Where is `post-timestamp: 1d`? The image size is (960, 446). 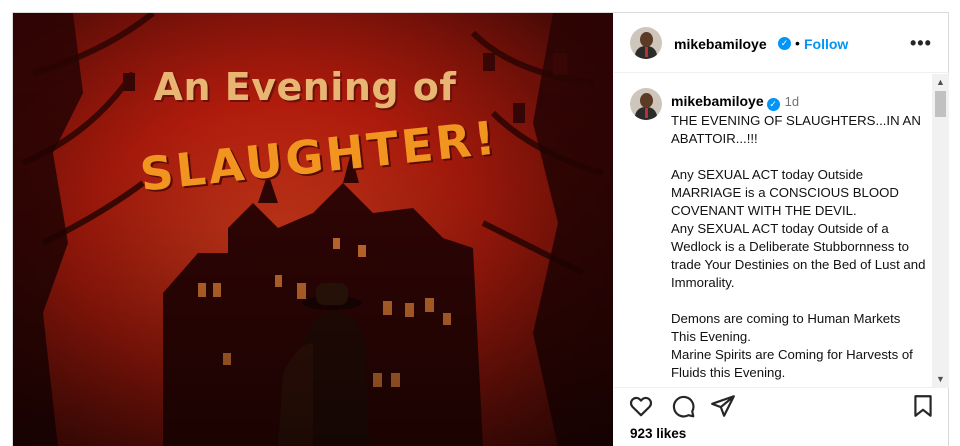
post-timestamp: 1d is located at coordinates (792, 101).